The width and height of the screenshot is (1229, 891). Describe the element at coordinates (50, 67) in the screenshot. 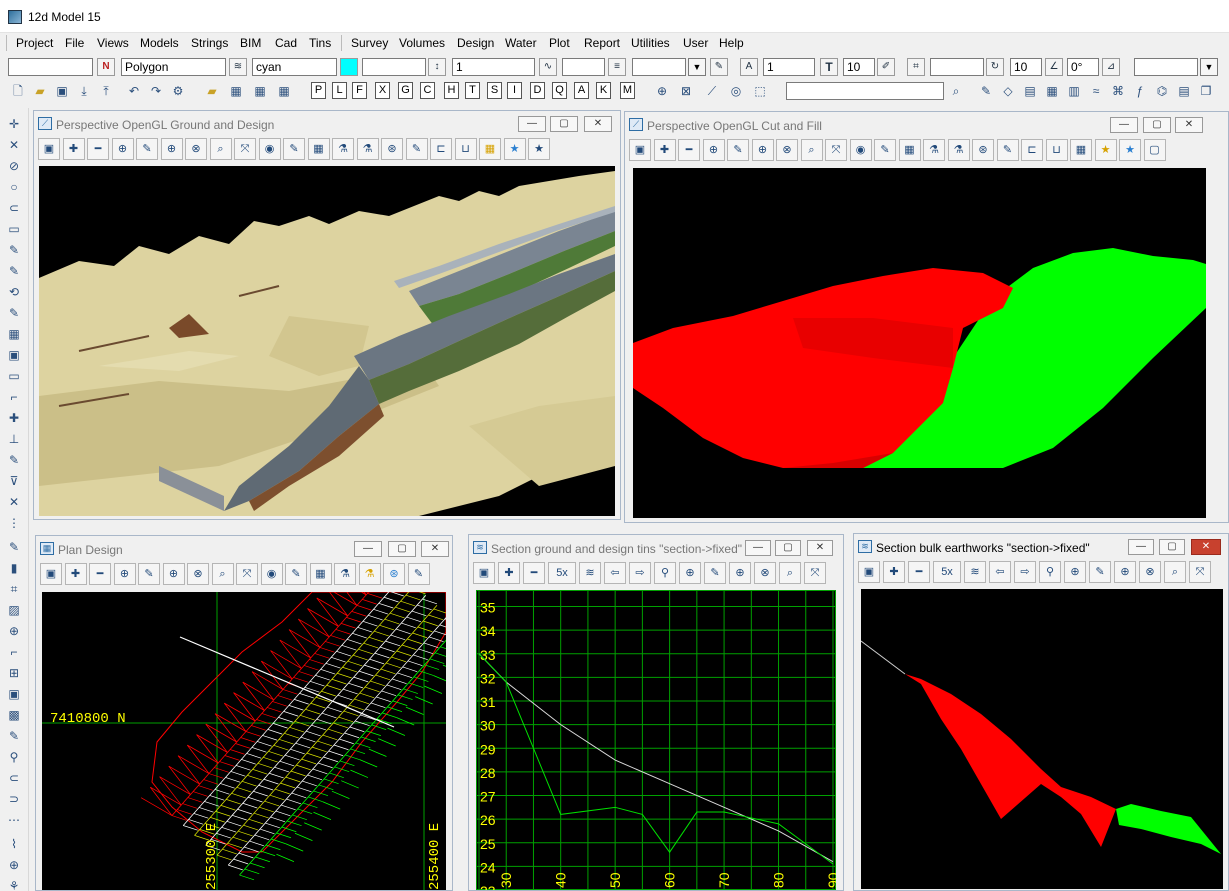

I see `model-name-field` at that location.